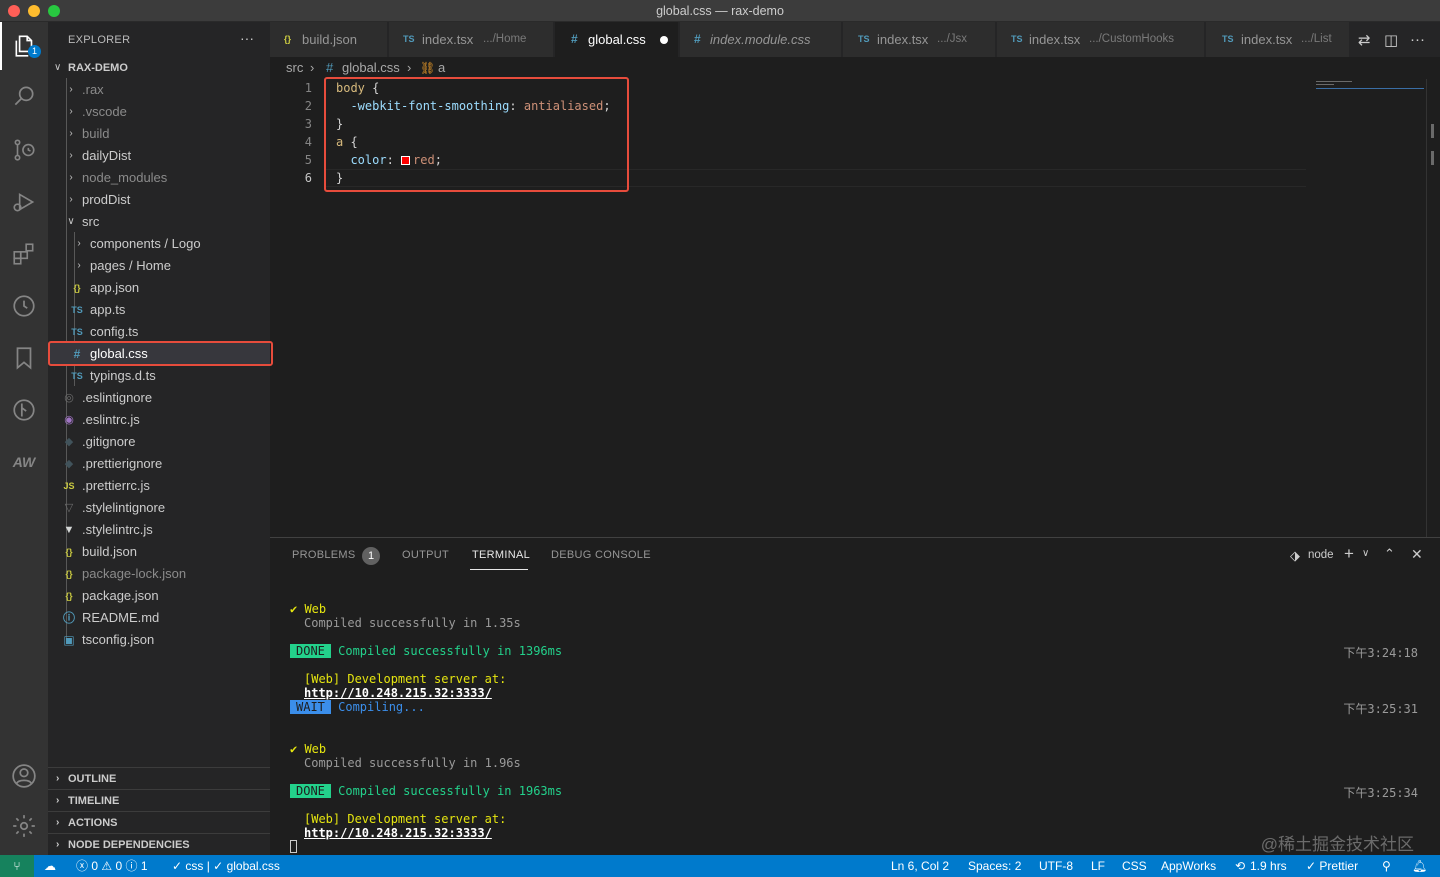  Describe the element at coordinates (1389, 554) in the screenshot. I see `maximize-panel-icon: ⌃` at that location.